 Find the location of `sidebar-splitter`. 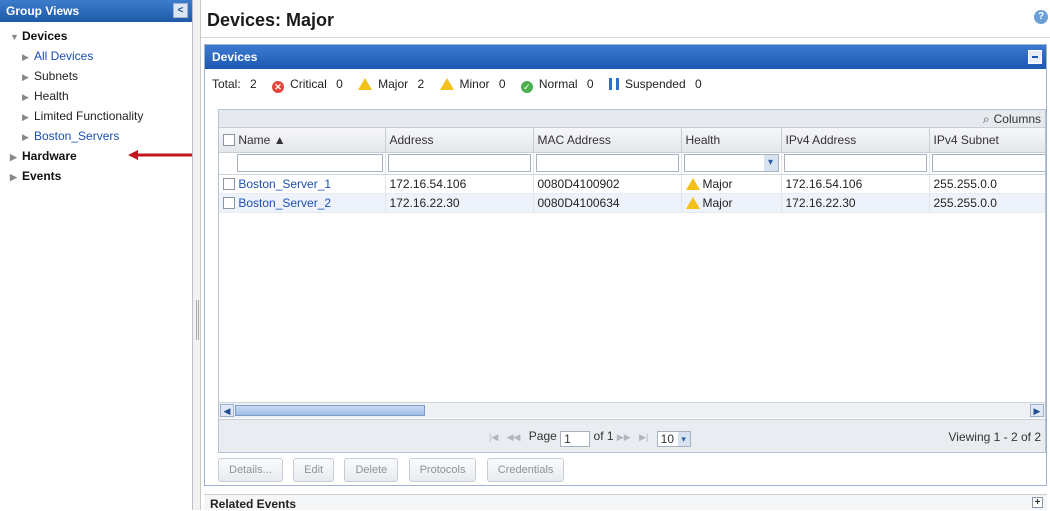

sidebar-splitter is located at coordinates (197, 255).